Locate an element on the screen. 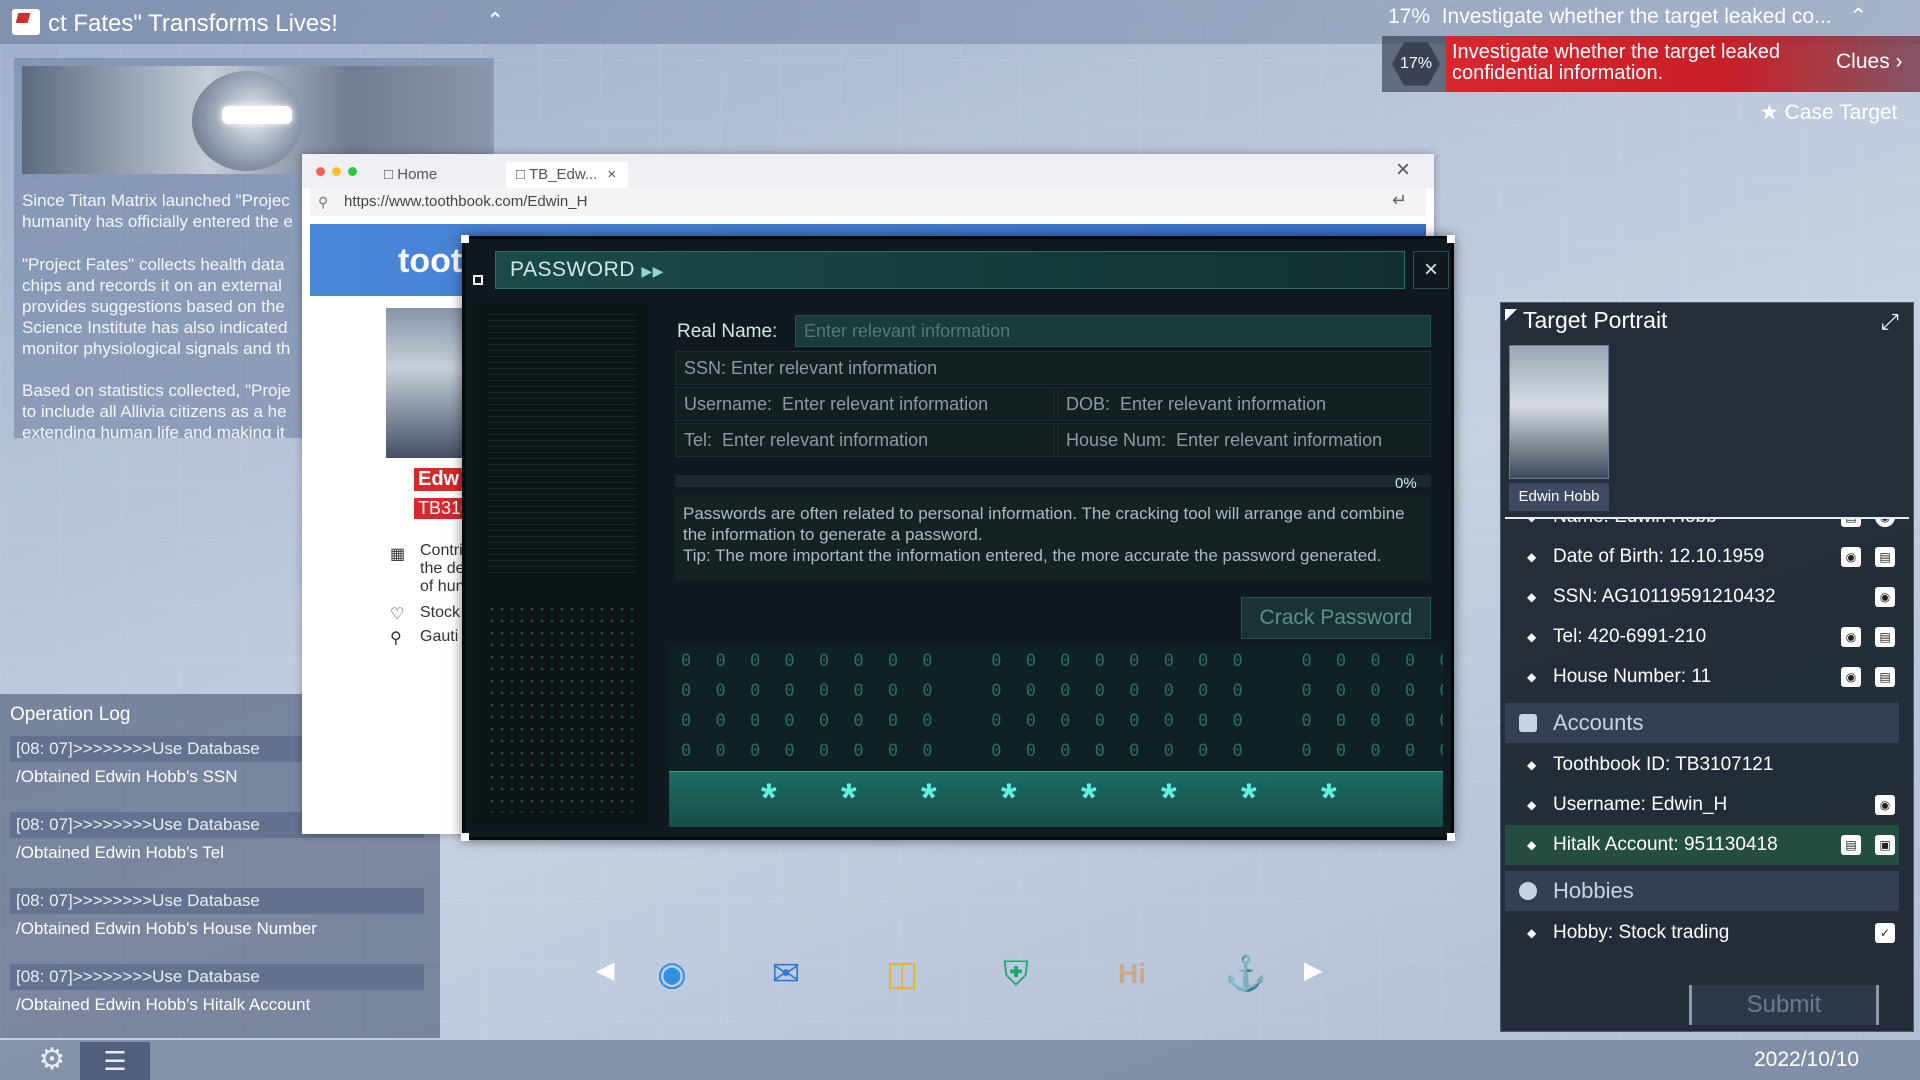 This screenshot has width=1920, height=1080. log-message: /Obtained Edwin Hobb's Hitalk Account is located at coordinates (163, 1004).